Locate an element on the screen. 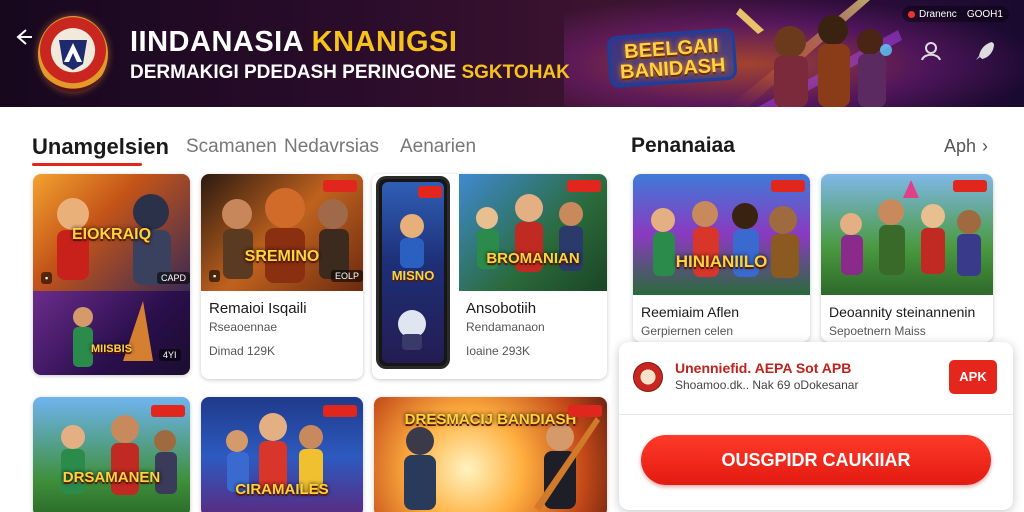 This screenshot has height=512, width=1024. game-developer: Gerpiernen celen is located at coordinates (687, 331).